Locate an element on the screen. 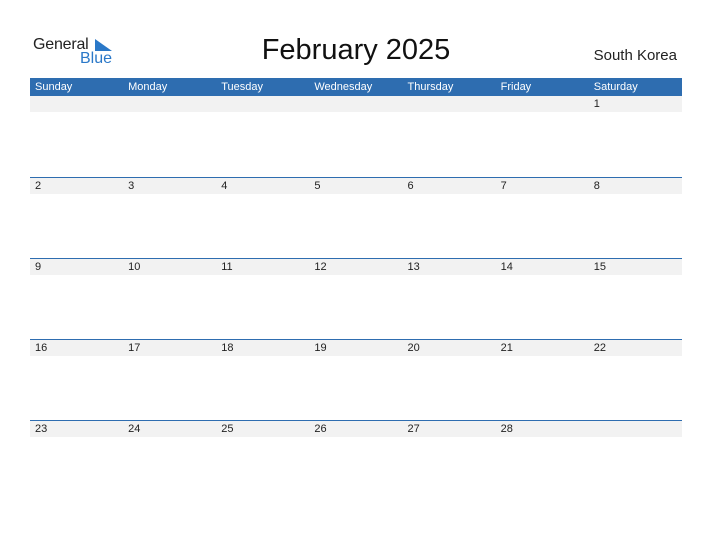  day-cell: 12 is located at coordinates (320, 267).